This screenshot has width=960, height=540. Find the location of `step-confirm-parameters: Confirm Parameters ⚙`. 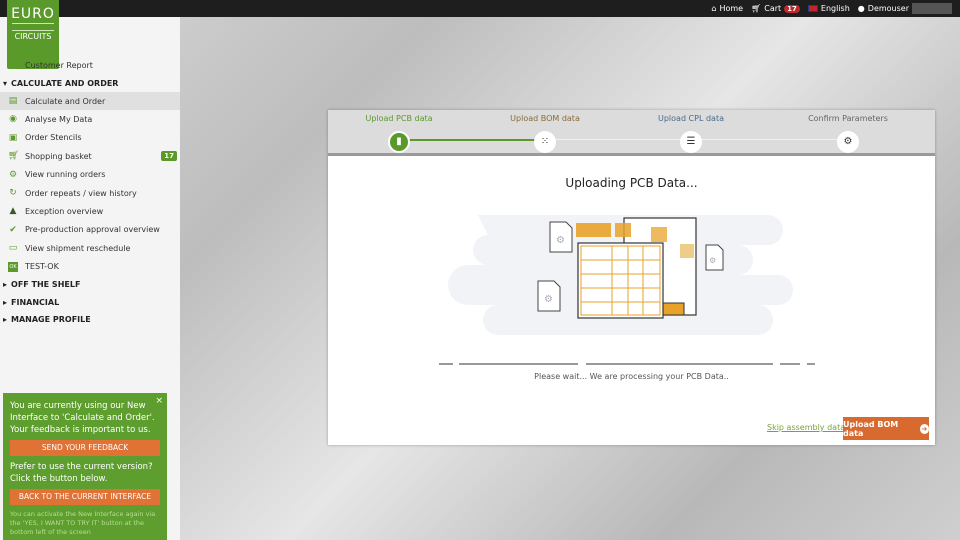

step-confirm-parameters: Confirm Parameters ⚙ is located at coordinates (848, 133).